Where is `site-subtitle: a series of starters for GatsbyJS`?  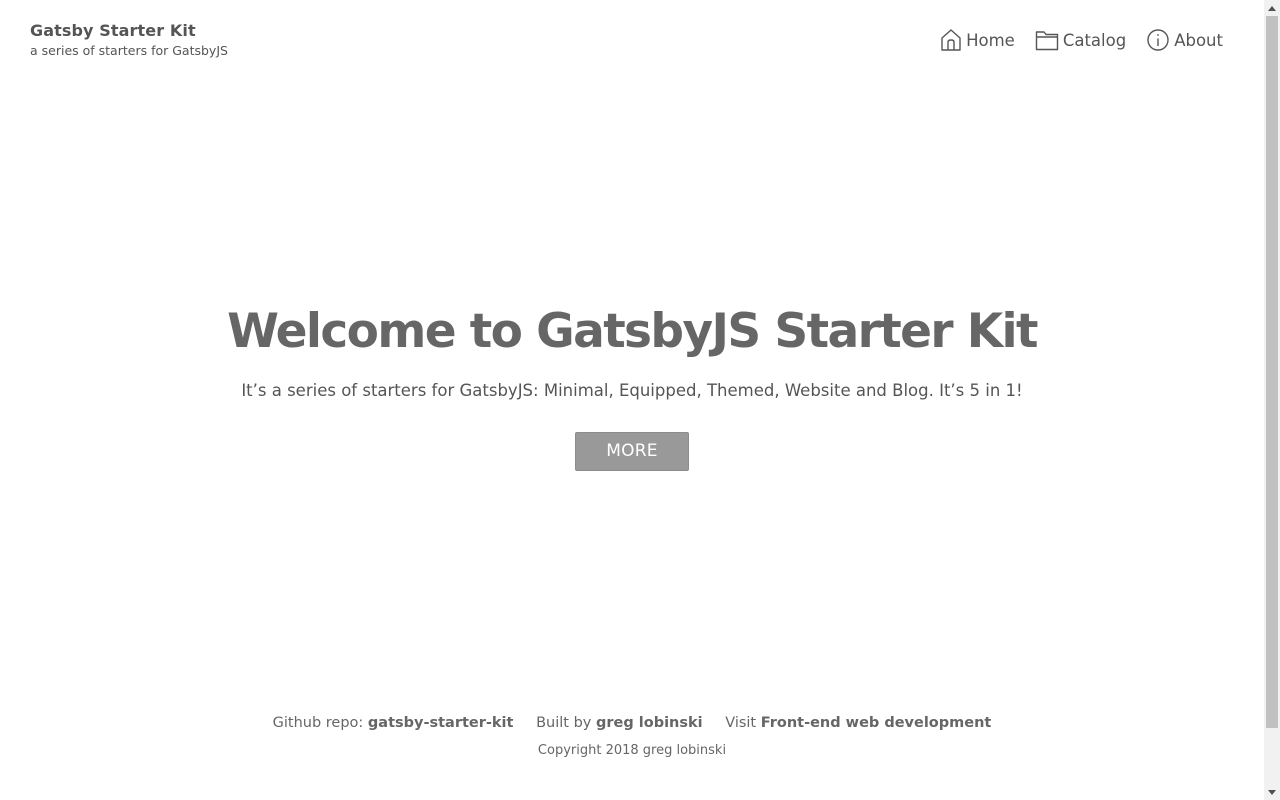 site-subtitle: a series of starters for GatsbyJS is located at coordinates (129, 50).